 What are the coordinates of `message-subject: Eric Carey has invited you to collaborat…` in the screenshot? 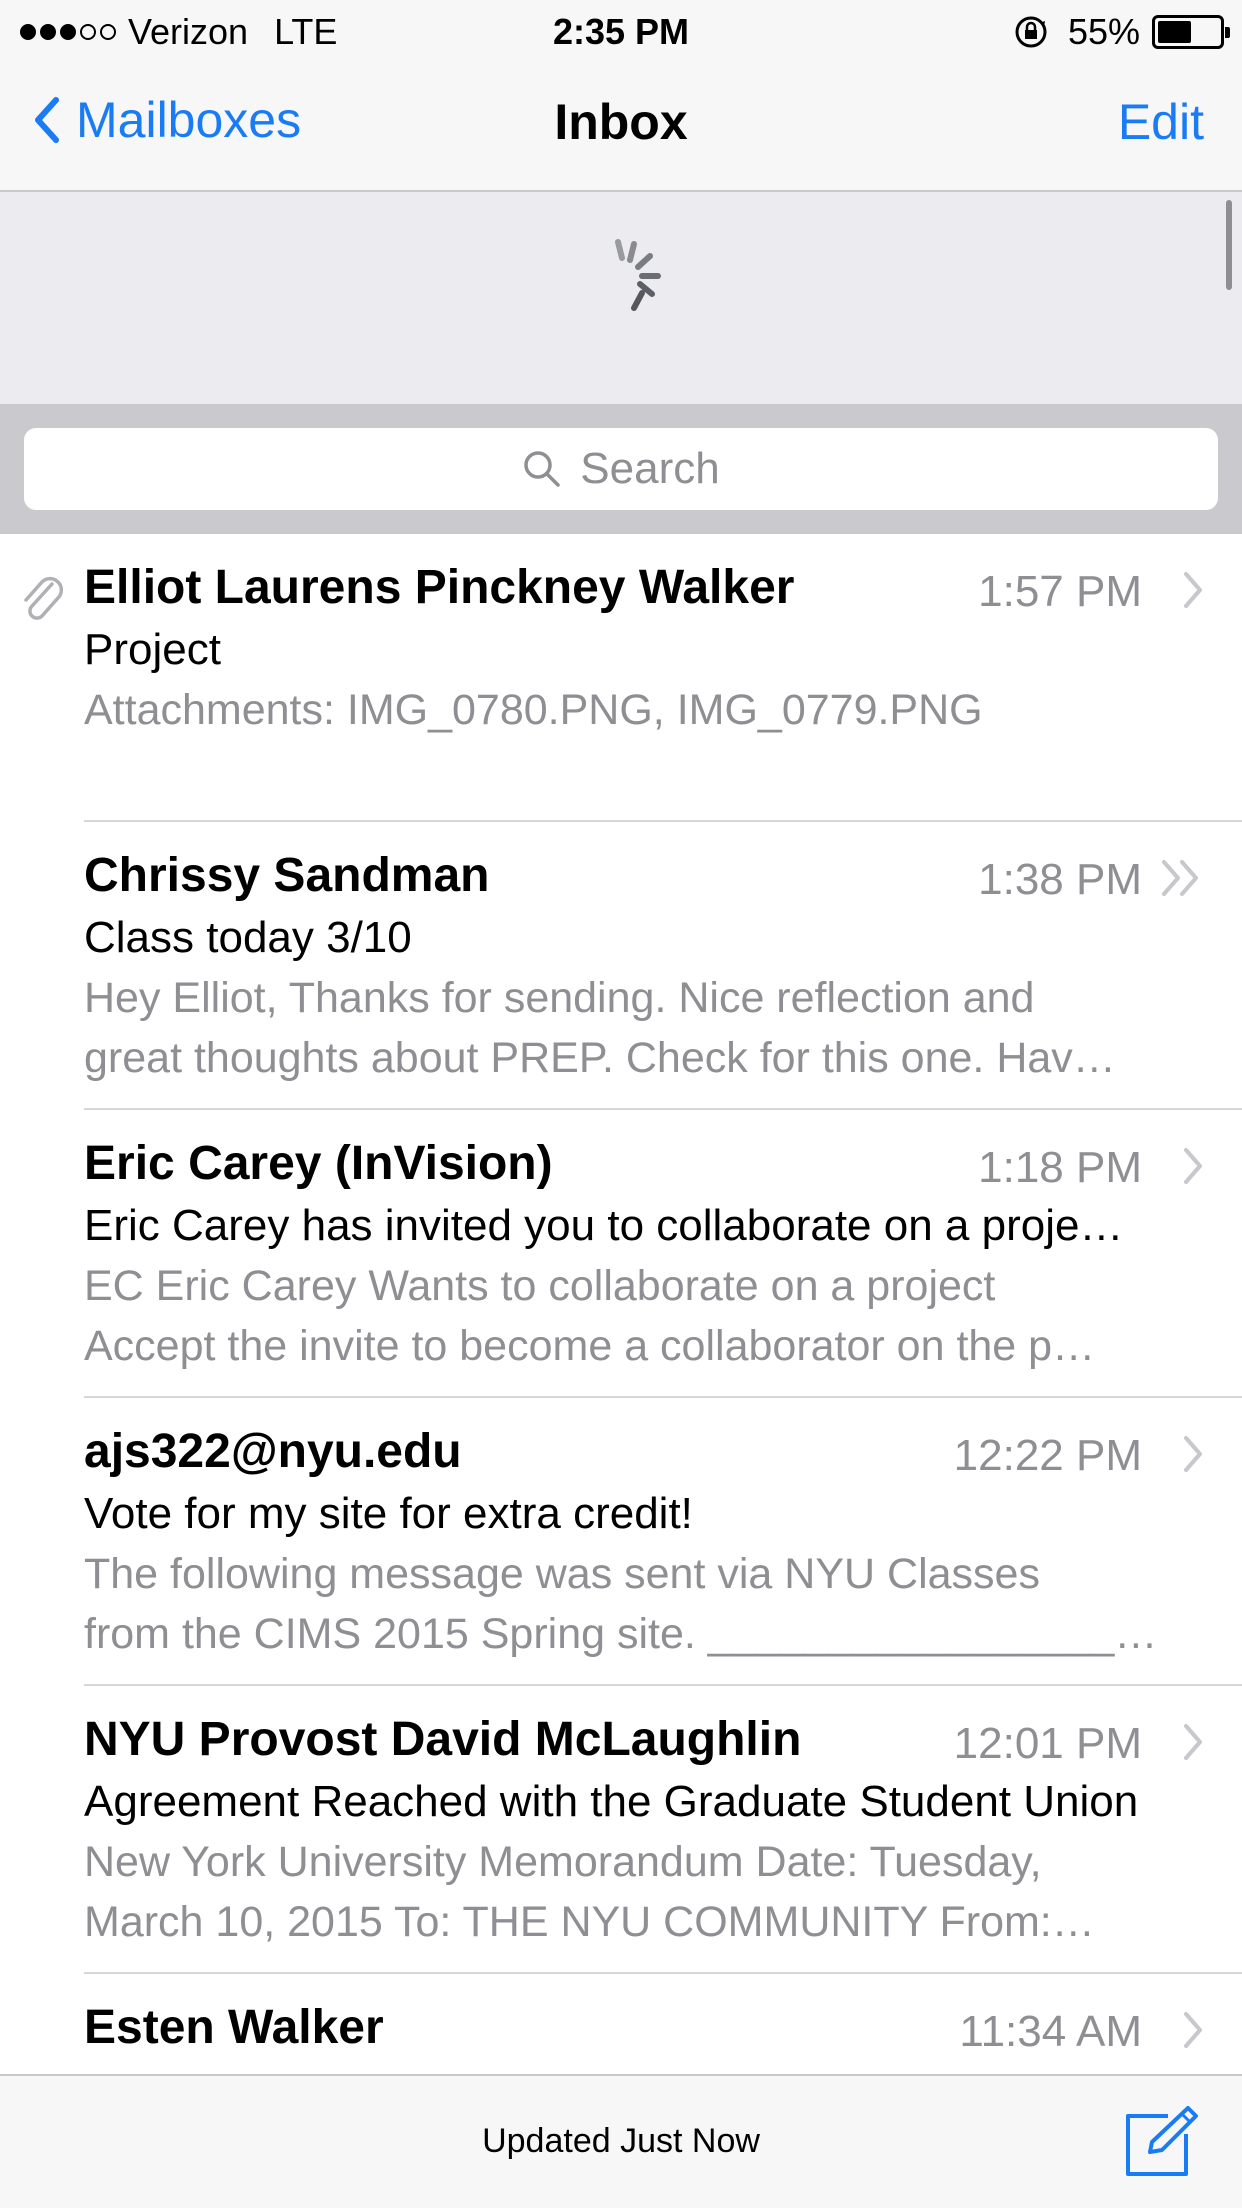 It's located at (604, 1225).